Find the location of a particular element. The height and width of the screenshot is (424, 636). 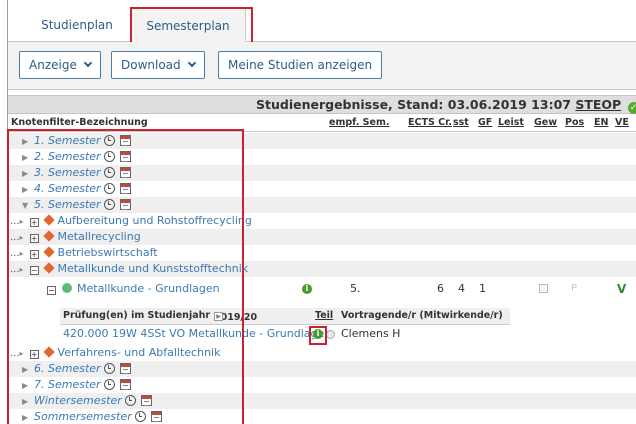

col-sst: sst is located at coordinates (461, 122).